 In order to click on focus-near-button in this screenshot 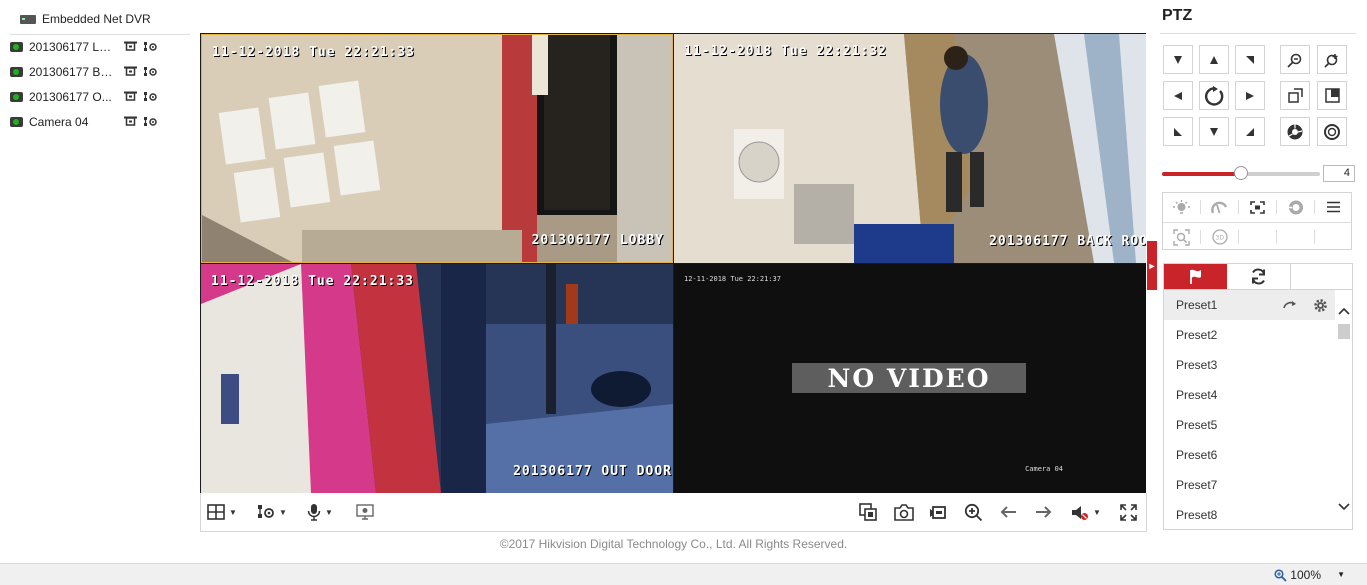, I will do `click(1295, 95)`.